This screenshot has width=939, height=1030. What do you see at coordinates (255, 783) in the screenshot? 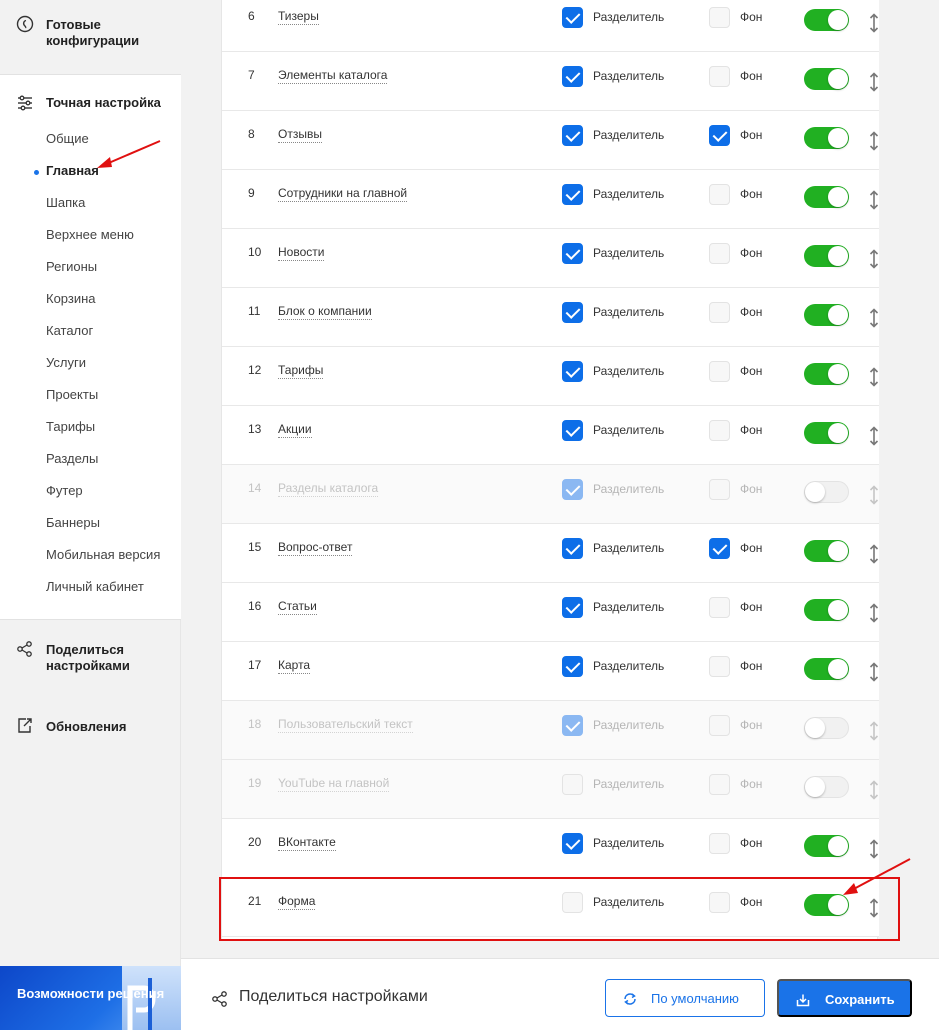
I see `row-number: 19` at bounding box center [255, 783].